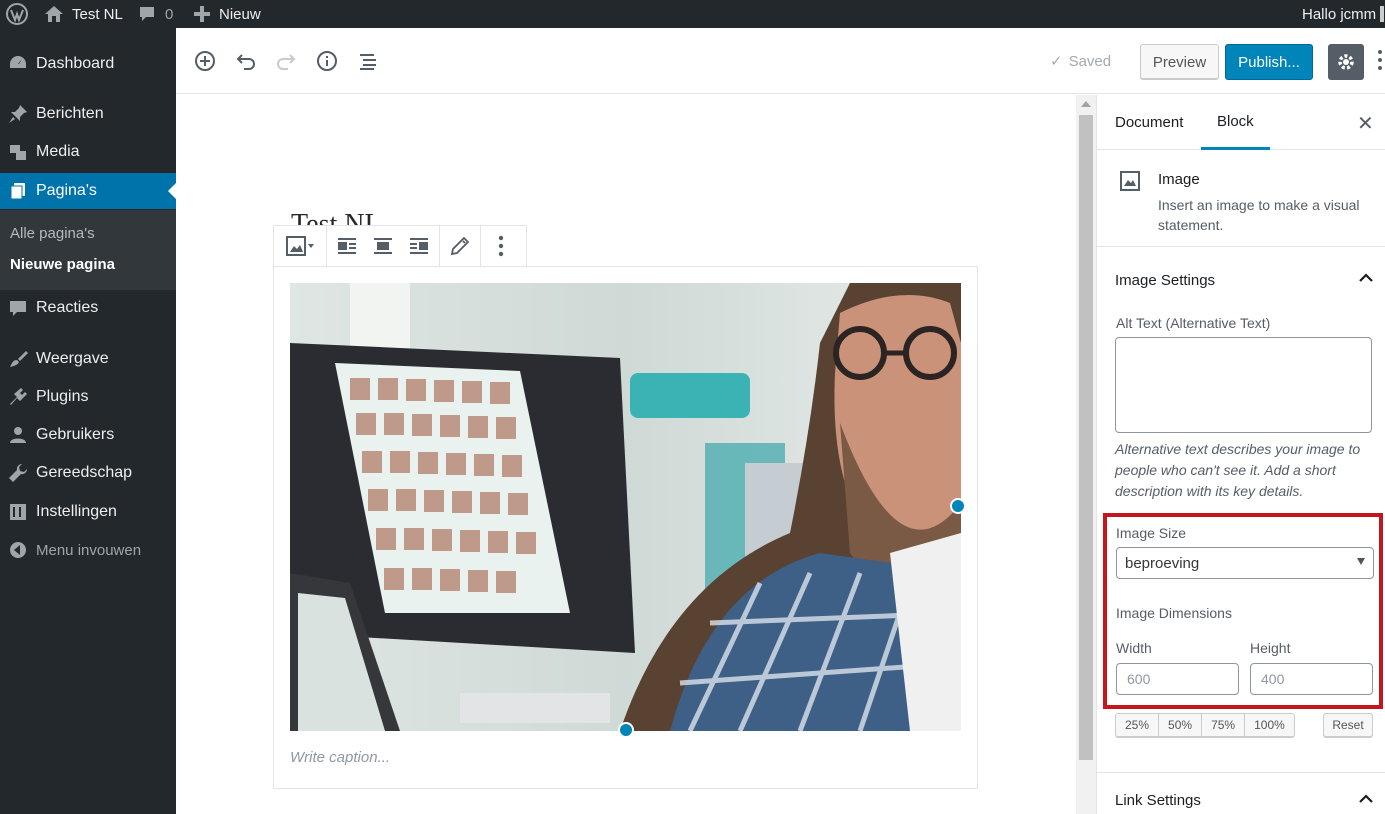  What do you see at coordinates (1179, 62) in the screenshot?
I see `preview-button: Preview` at bounding box center [1179, 62].